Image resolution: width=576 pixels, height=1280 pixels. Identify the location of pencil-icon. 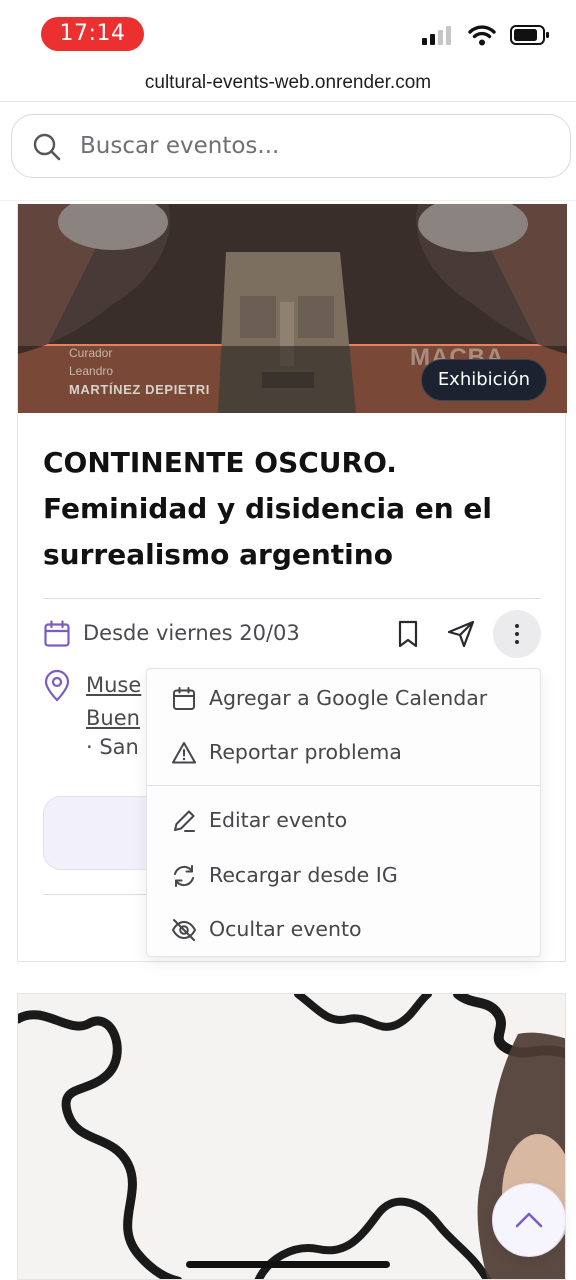
(184, 821).